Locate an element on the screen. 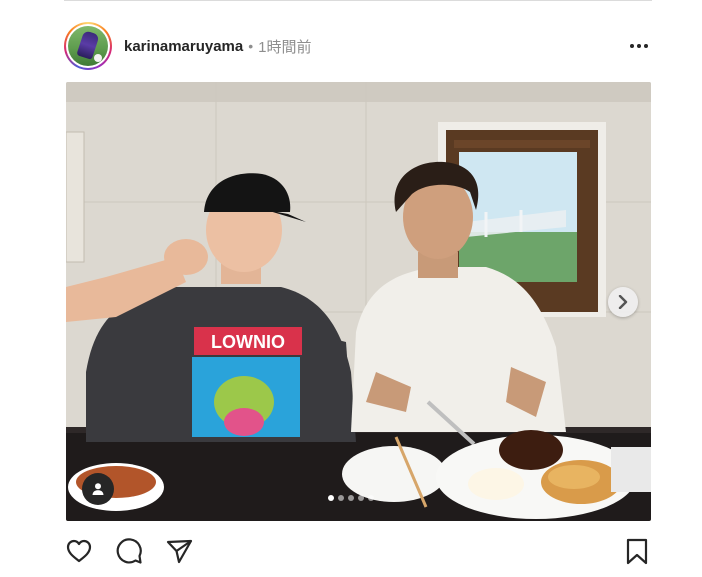  share-button is located at coordinates (179, 551).